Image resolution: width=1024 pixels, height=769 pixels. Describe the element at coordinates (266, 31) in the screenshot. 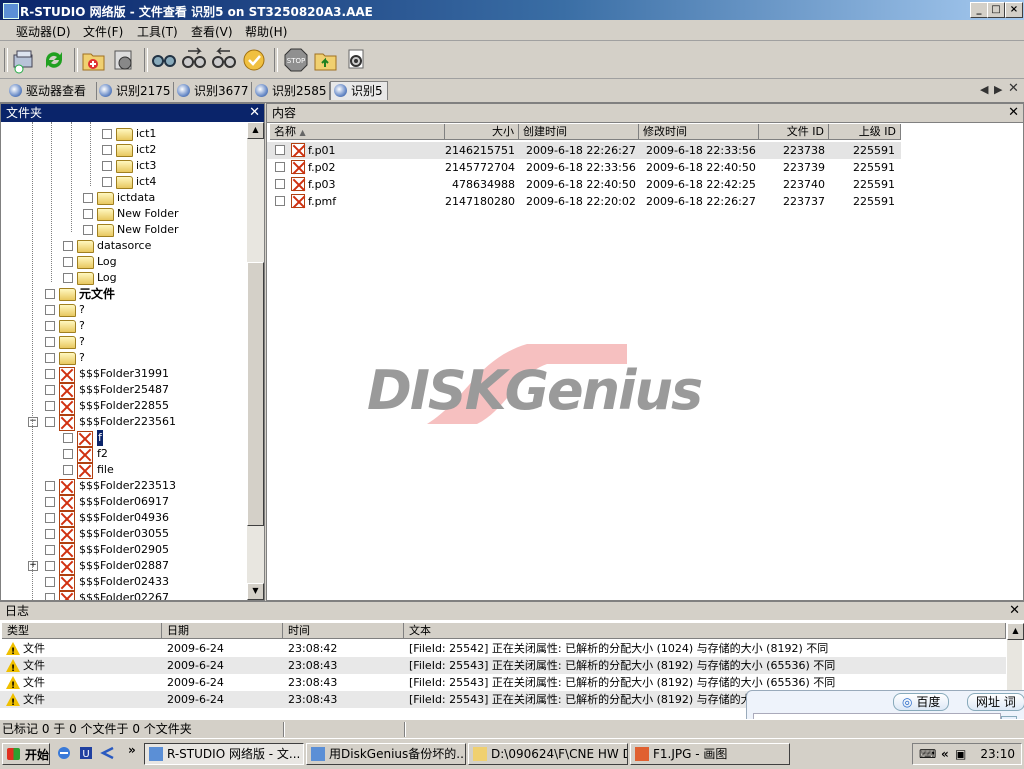

I see `menu-help: 帮助(H)` at that location.